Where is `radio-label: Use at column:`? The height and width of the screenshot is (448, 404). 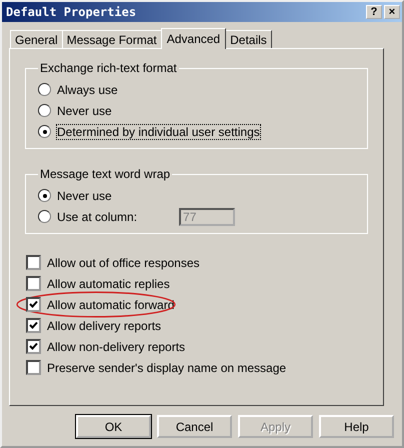 radio-label: Use at column: is located at coordinates (97, 217).